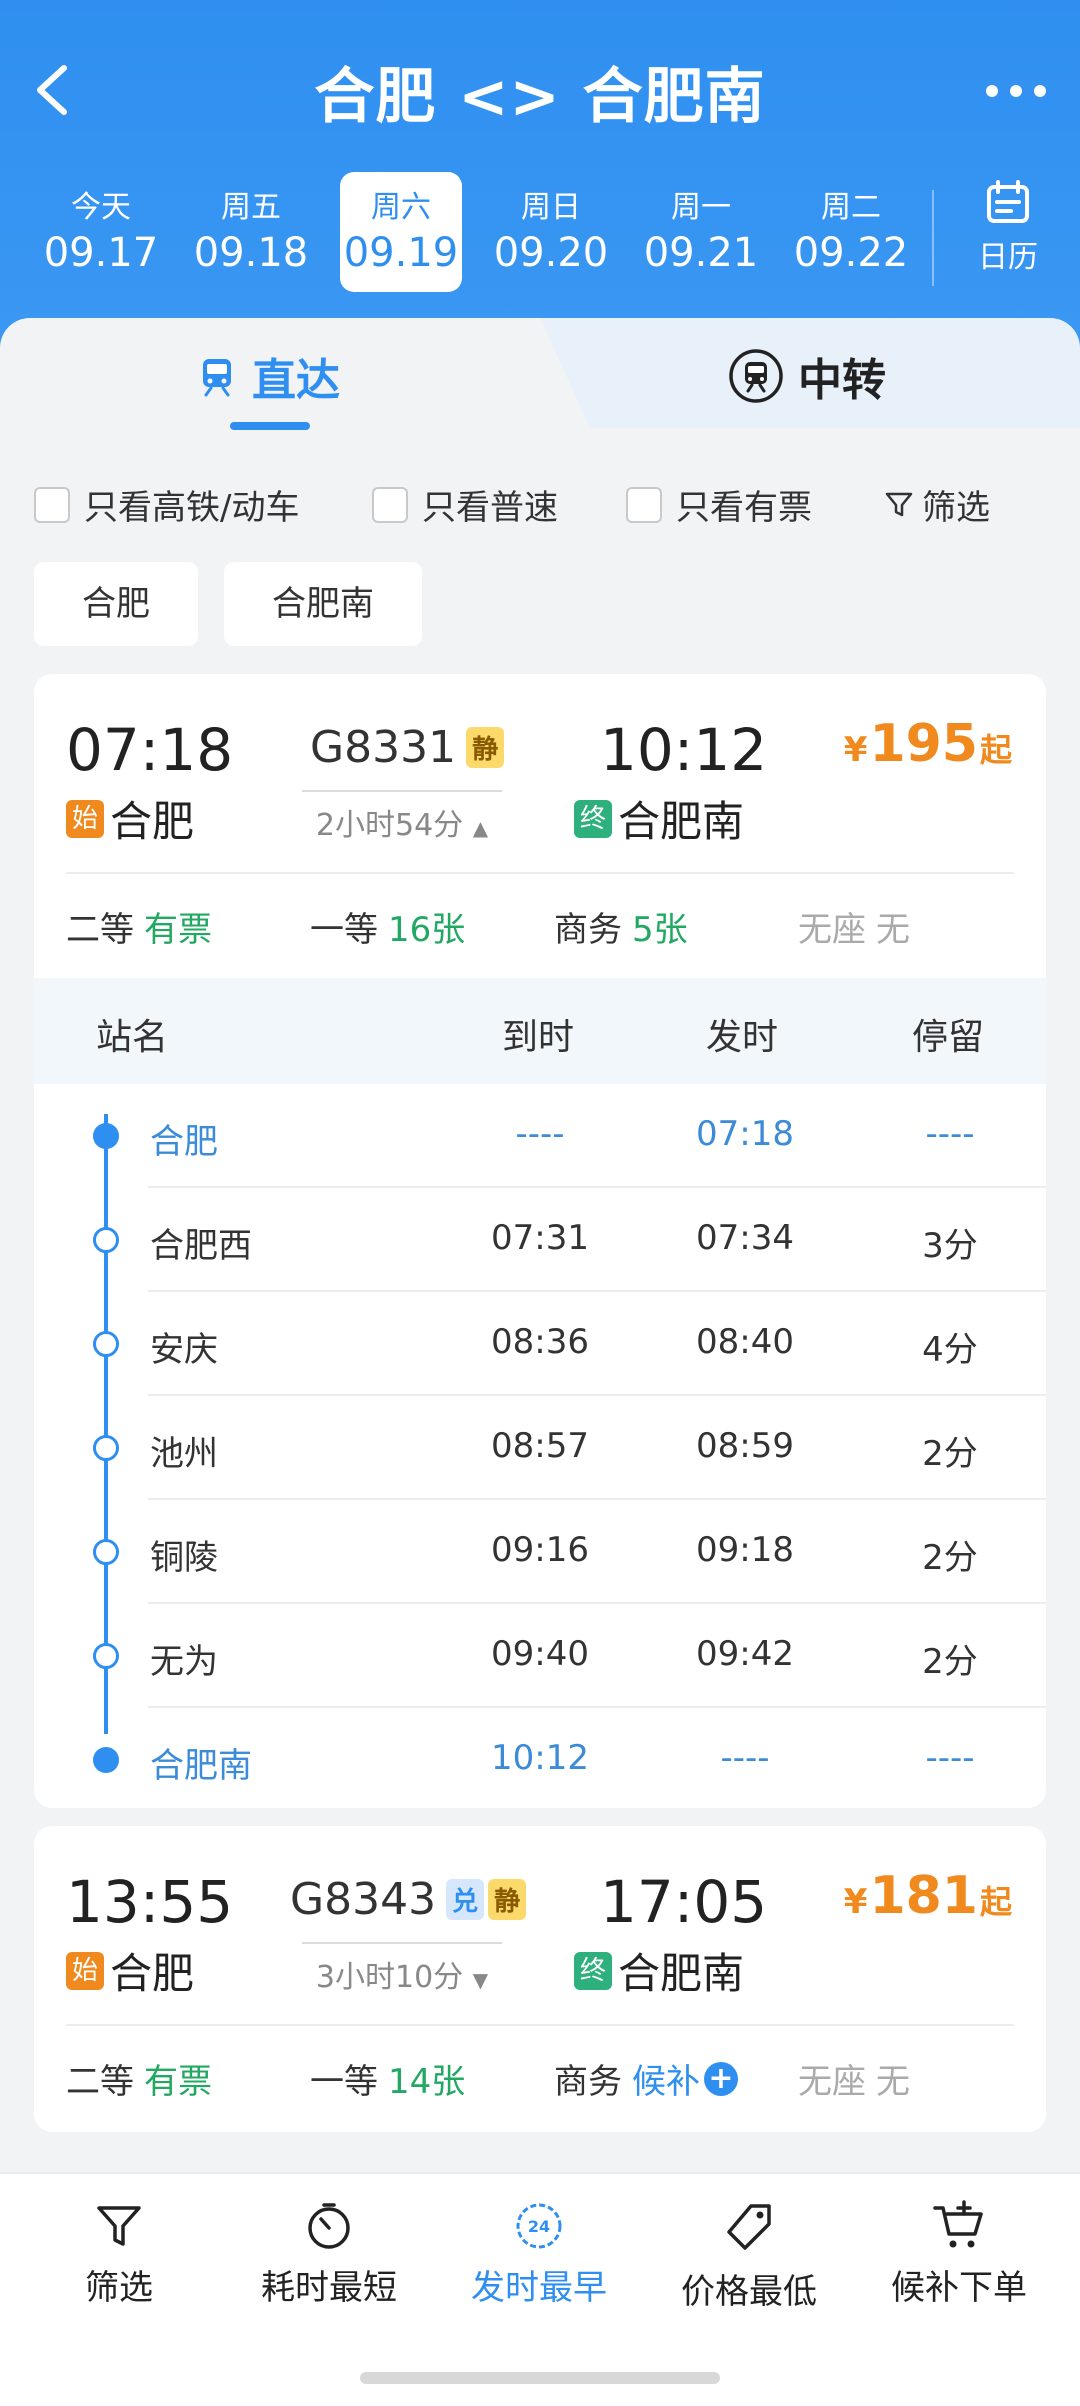 This screenshot has width=1080, height=2406. Describe the element at coordinates (539, 2288) in the screenshot. I see `toolbar-label: 发时最早` at that location.